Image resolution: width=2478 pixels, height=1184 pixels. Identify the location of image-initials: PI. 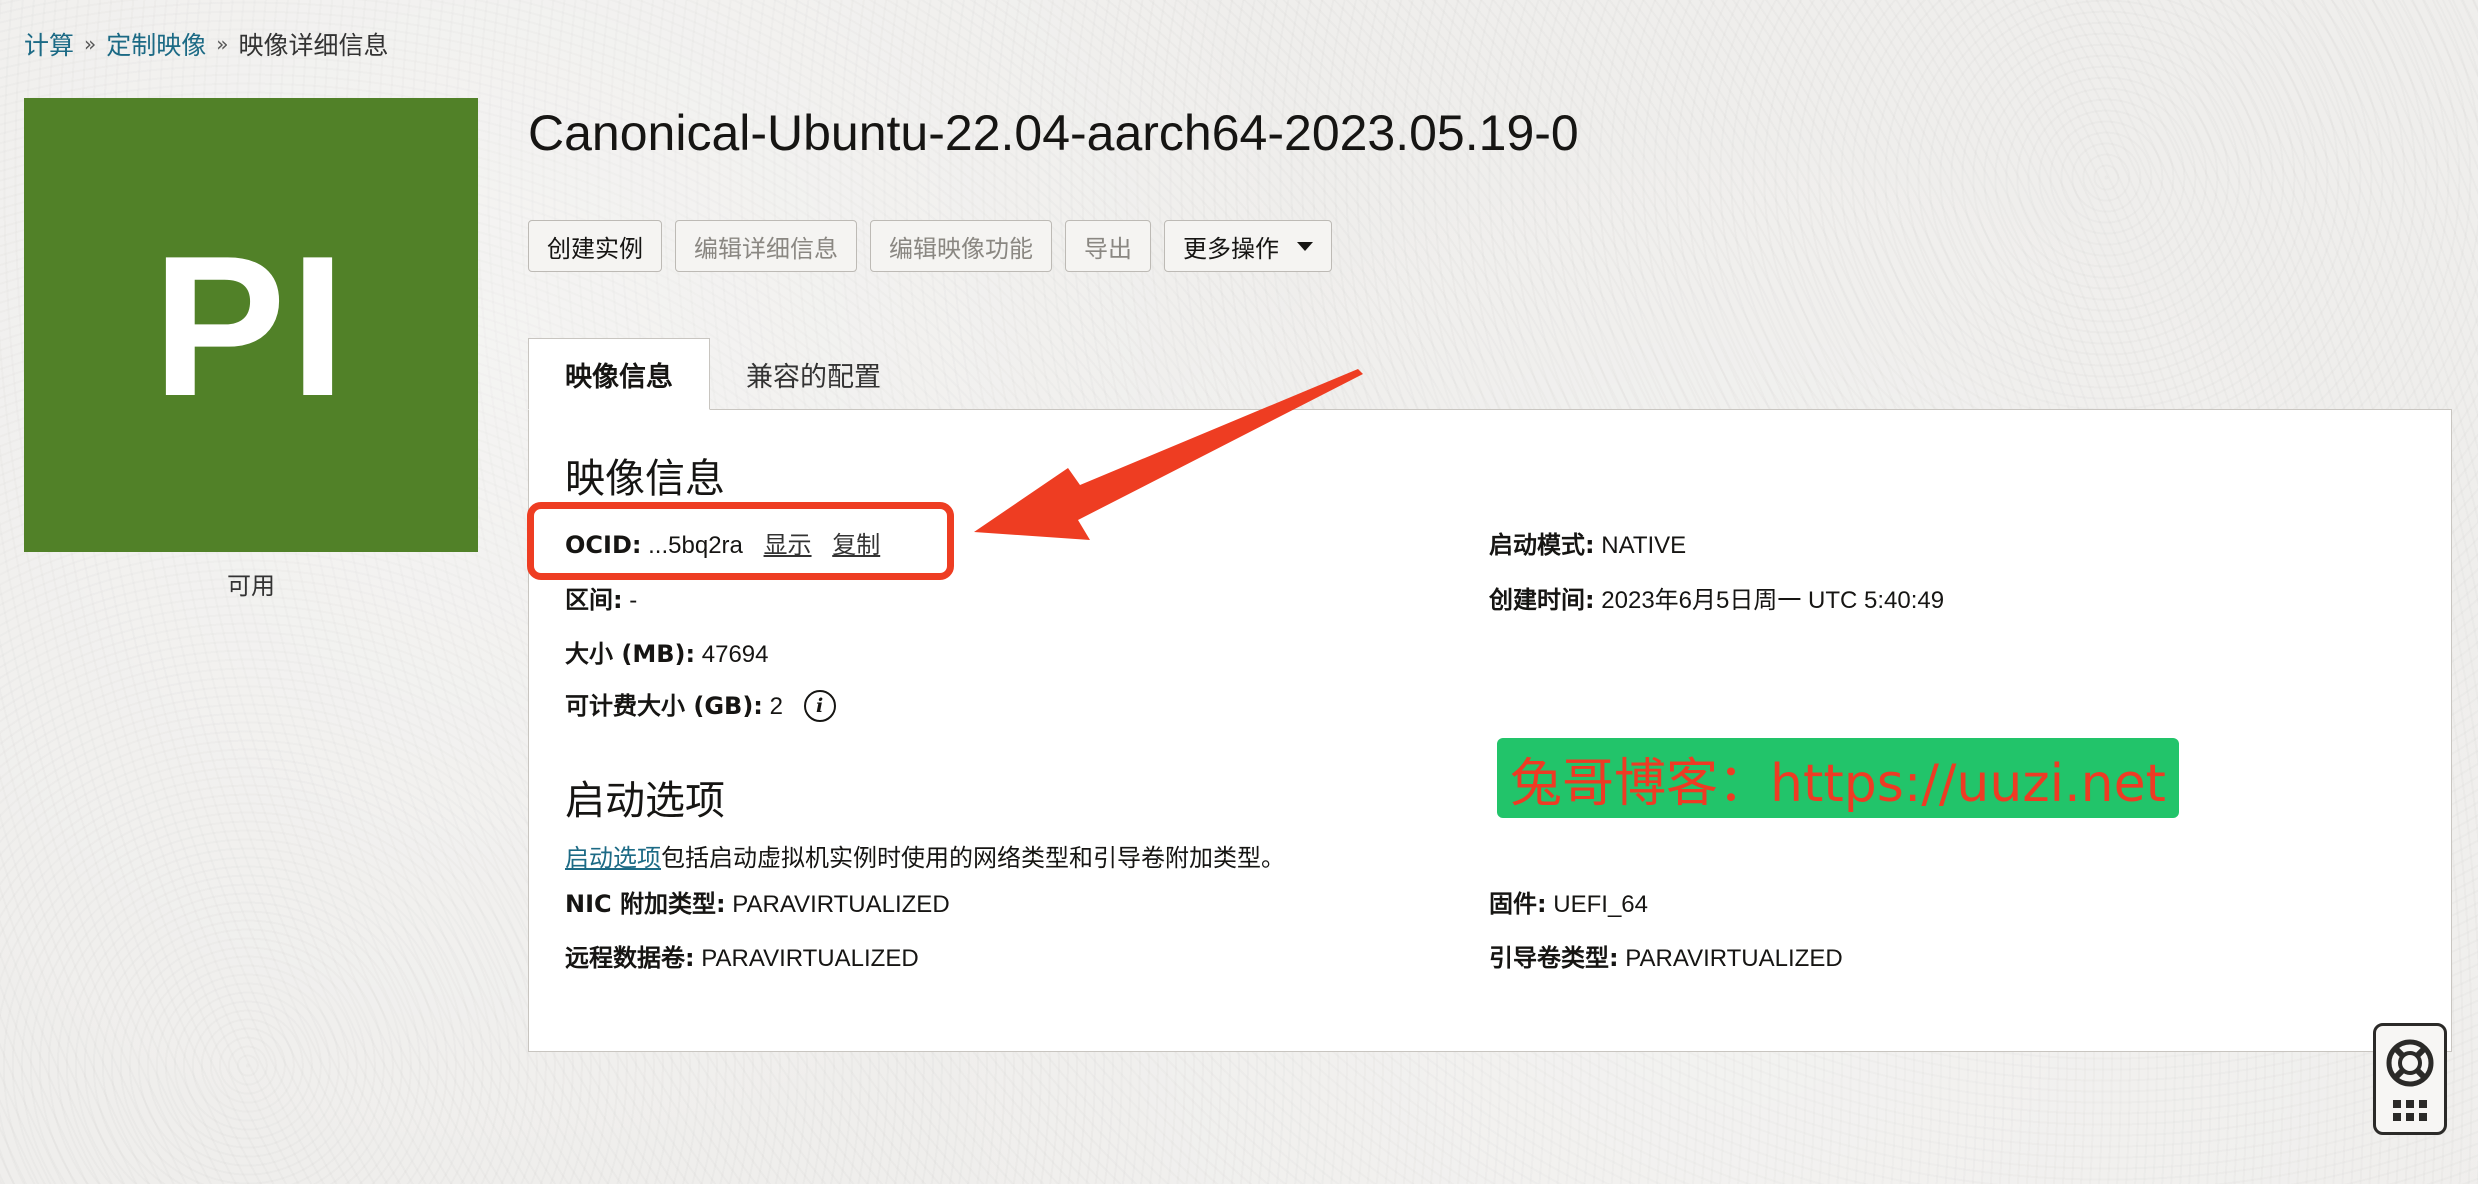
(251, 326).